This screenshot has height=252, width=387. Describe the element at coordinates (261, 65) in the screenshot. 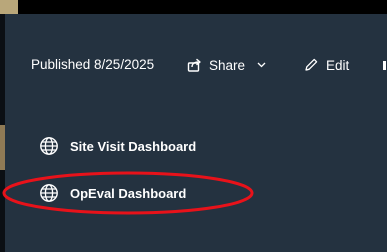

I see `chevron-down-icon` at that location.